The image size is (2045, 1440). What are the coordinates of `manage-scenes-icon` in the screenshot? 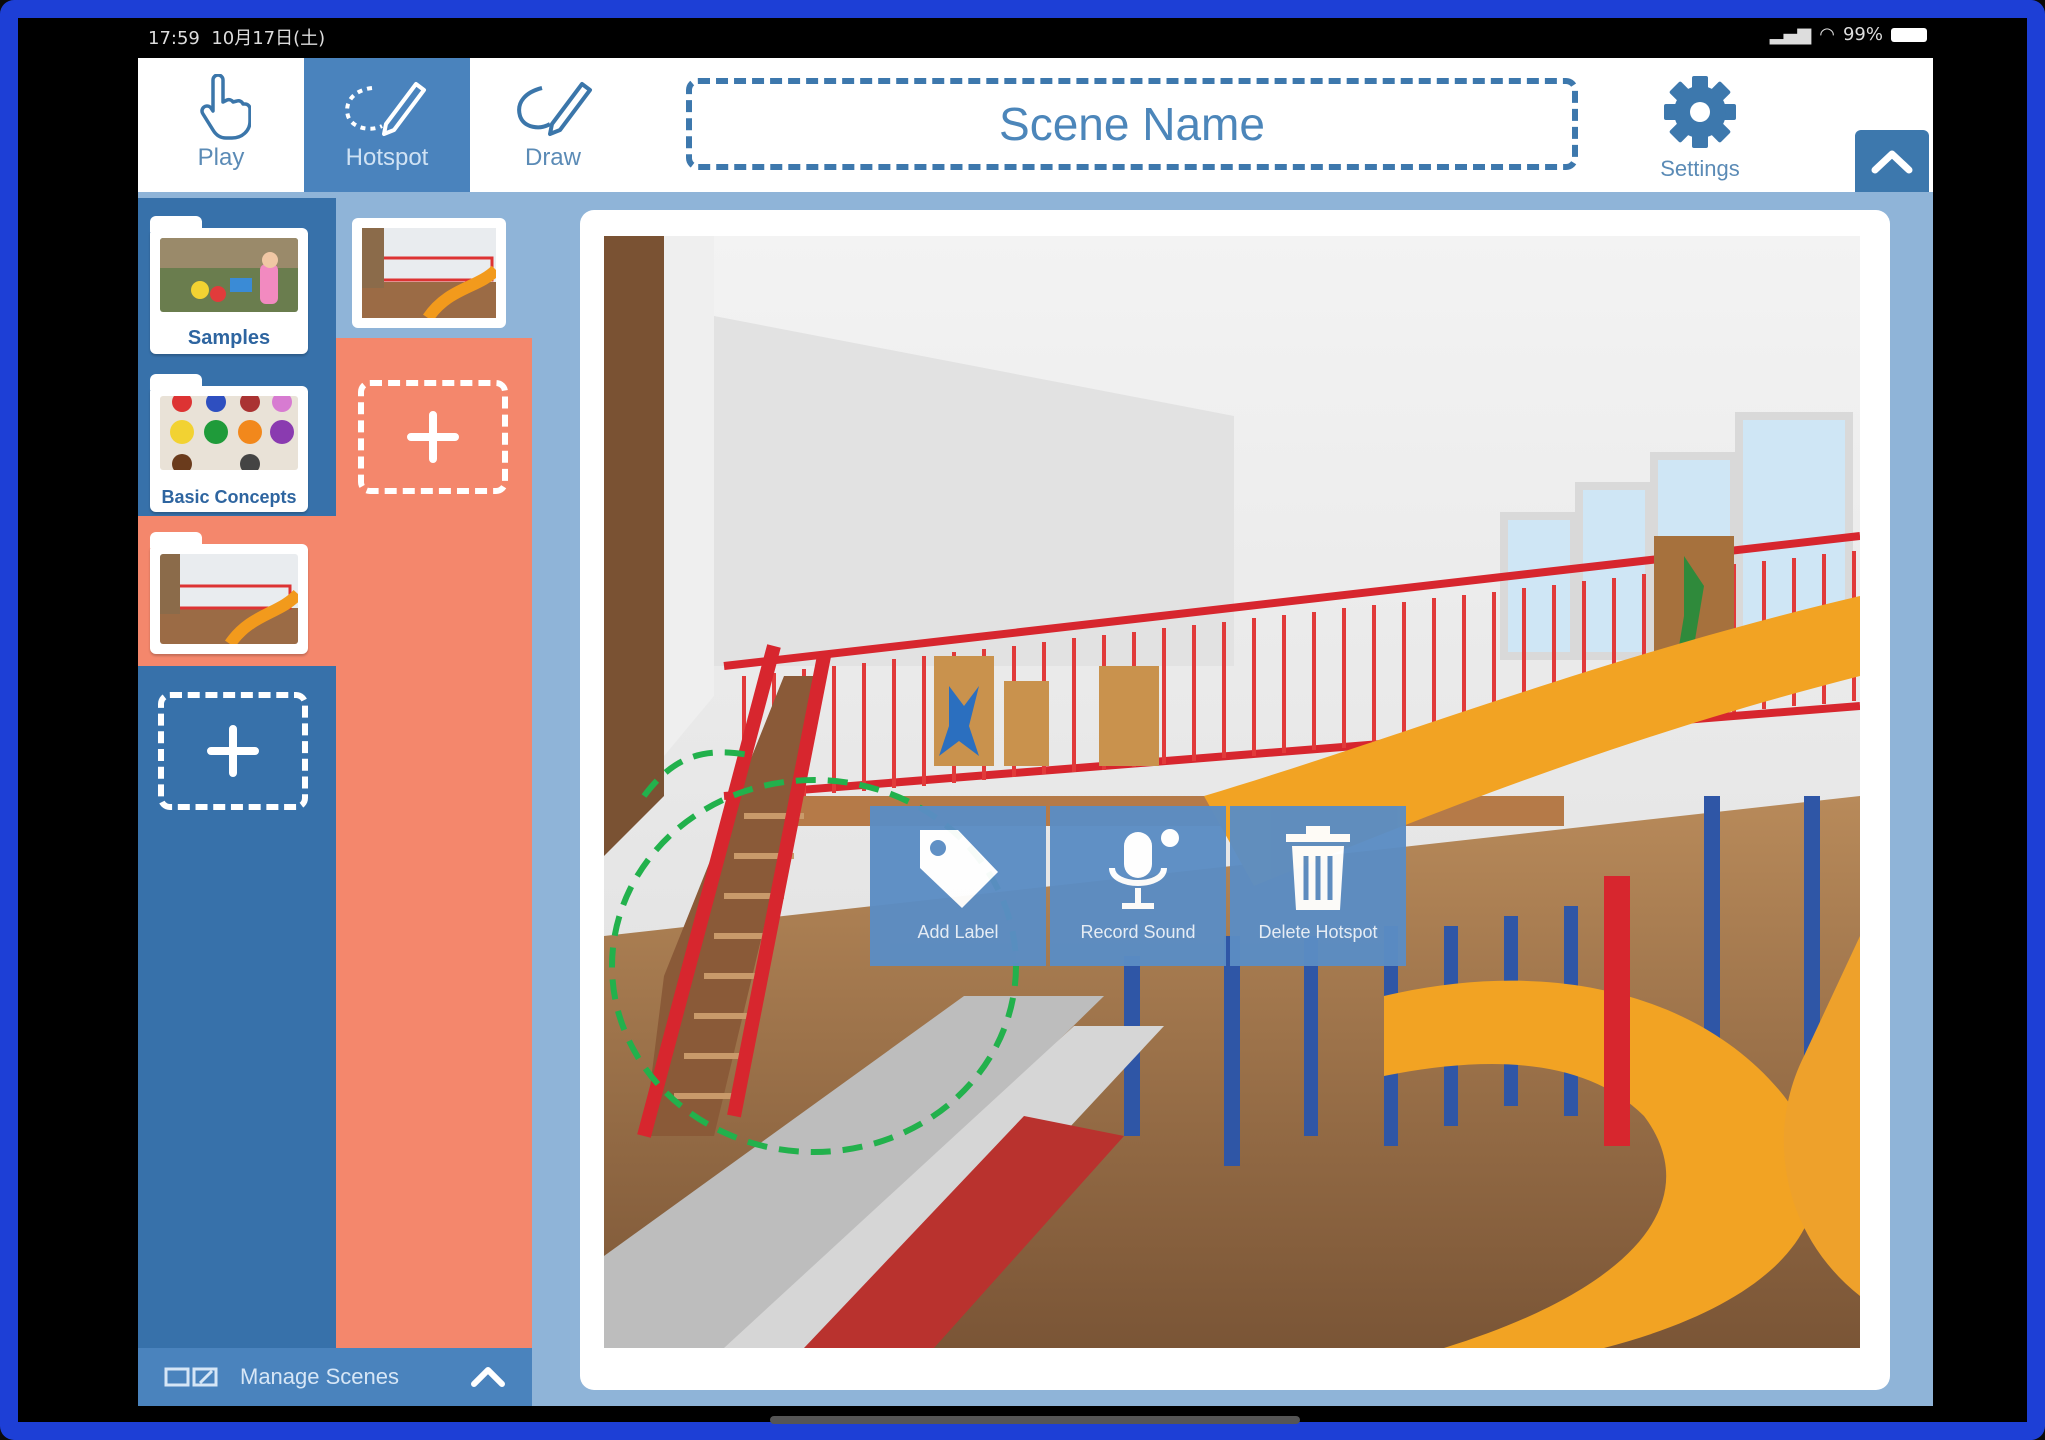 It's located at (191, 1377).